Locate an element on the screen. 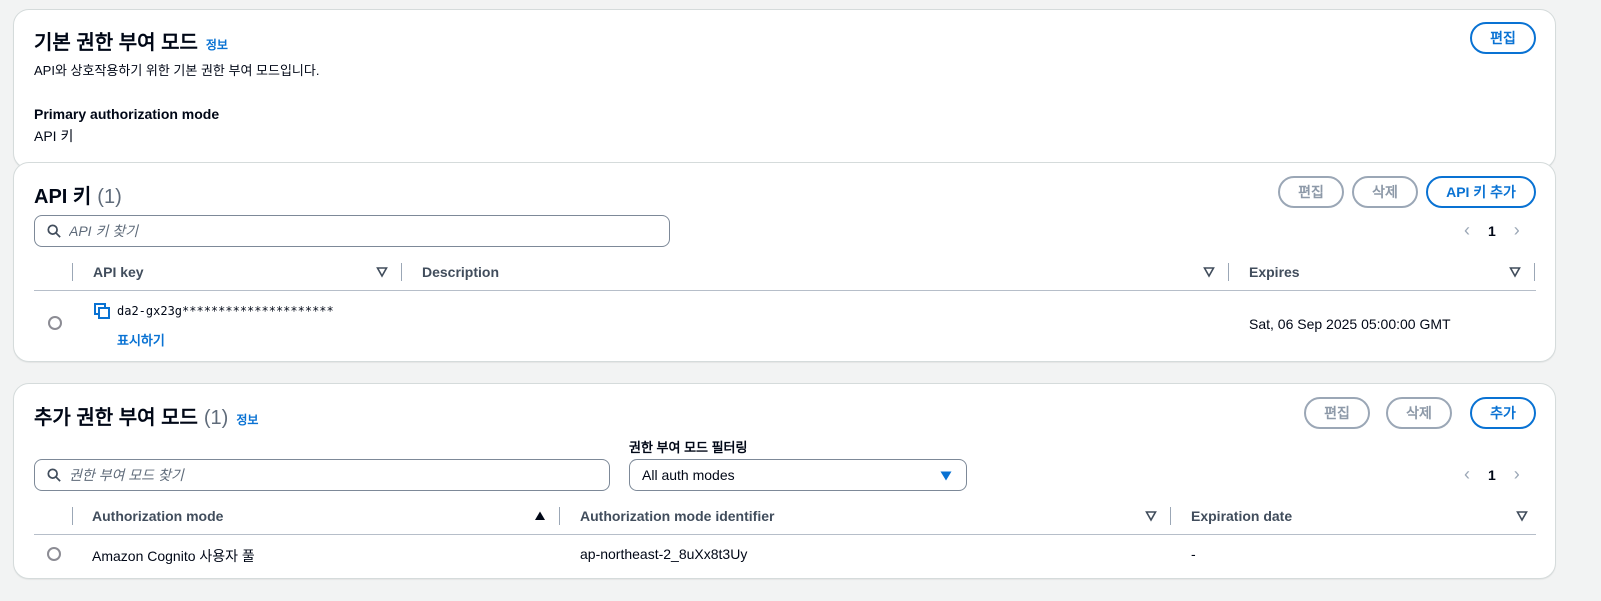  api-key-search-input is located at coordinates (349, 231).